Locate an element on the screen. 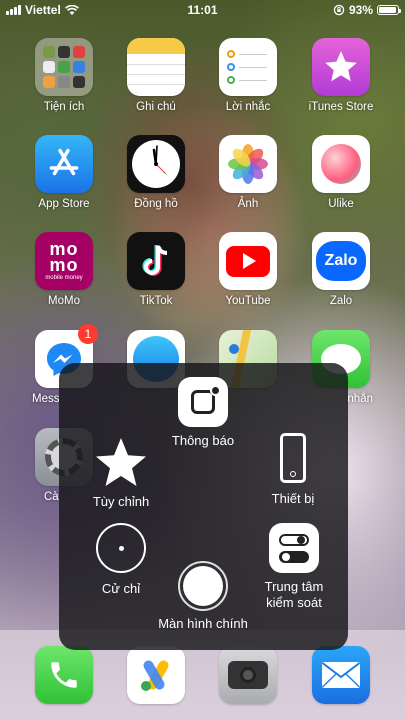  app-label: TikTok is located at coordinates (156, 301).